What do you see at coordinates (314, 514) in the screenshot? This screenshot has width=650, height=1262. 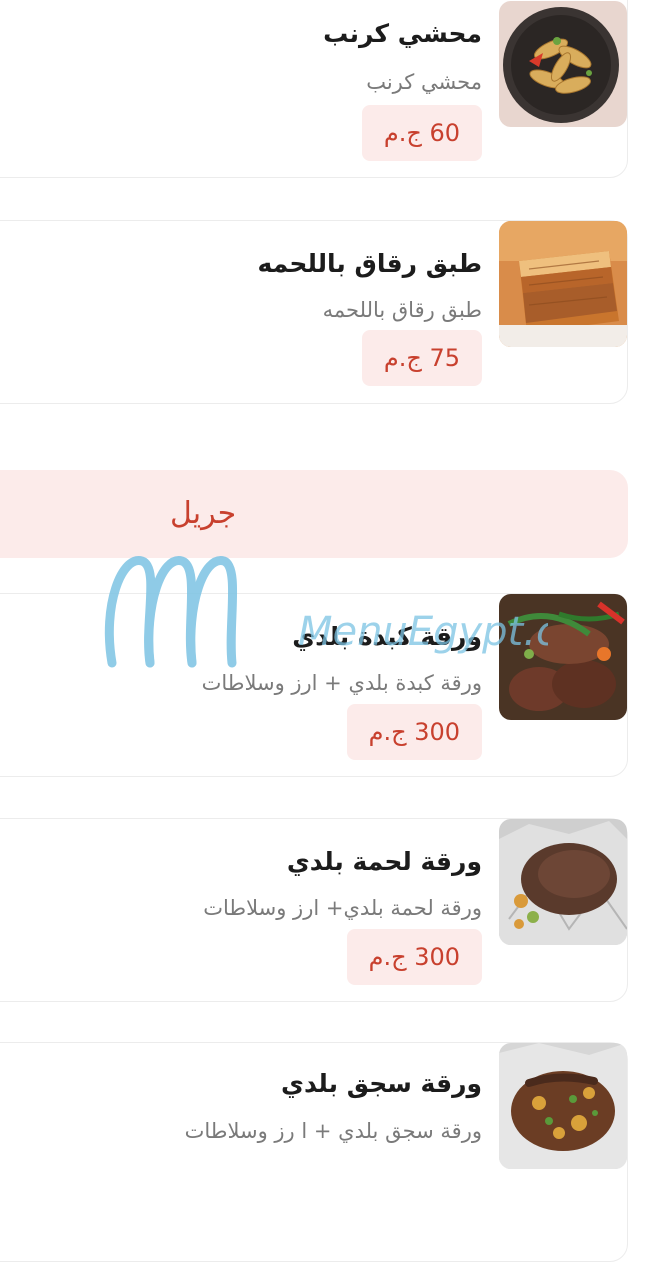 I see `section-header-grill: جريل` at bounding box center [314, 514].